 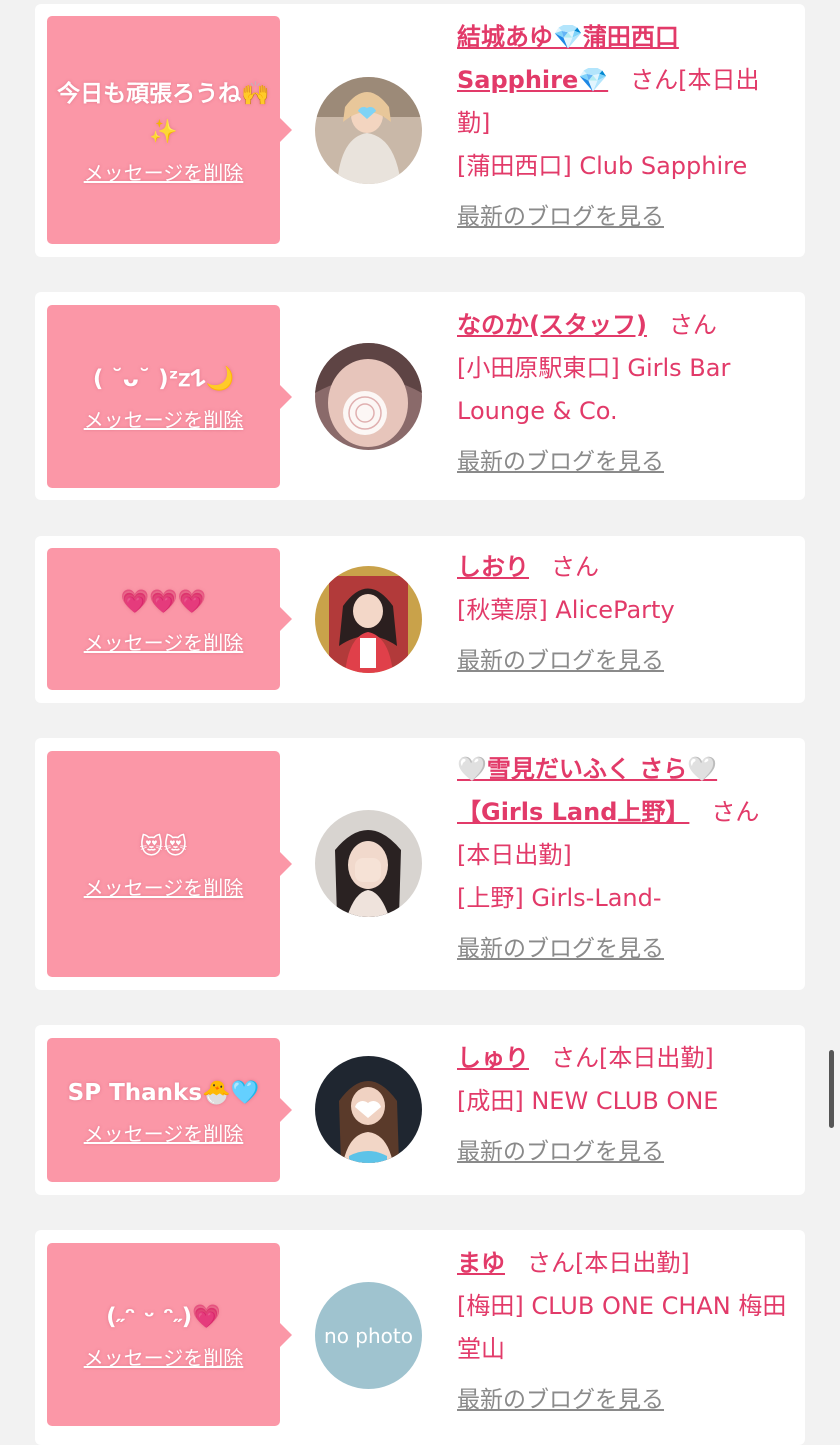 I want to click on girl-info: しゅり さん[本日出勤] [成田] NEW CLUB ONE 最新のブログを見る, so click(x=624, y=1105).